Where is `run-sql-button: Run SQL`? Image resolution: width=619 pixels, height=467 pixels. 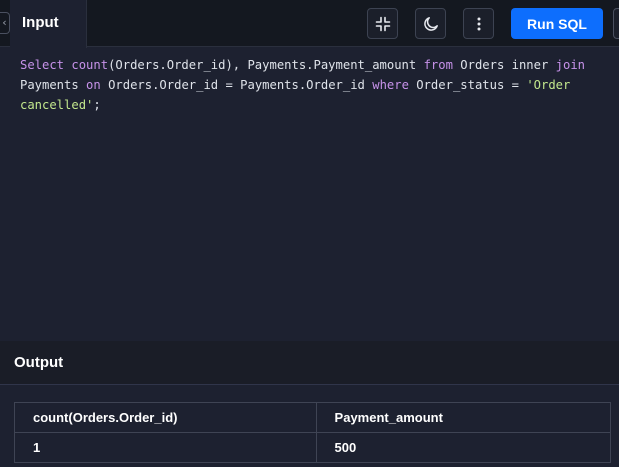 run-sql-button: Run SQL is located at coordinates (557, 23).